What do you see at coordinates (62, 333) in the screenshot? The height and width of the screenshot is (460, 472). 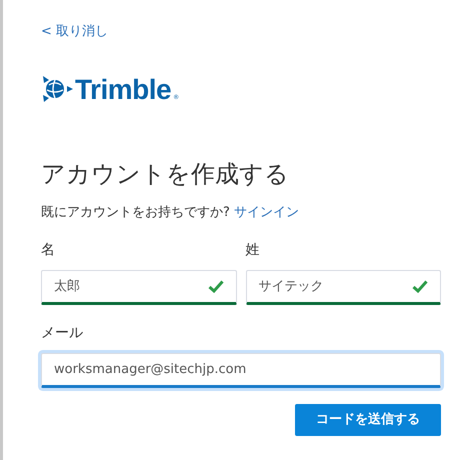 I see `field-label: メール` at bounding box center [62, 333].